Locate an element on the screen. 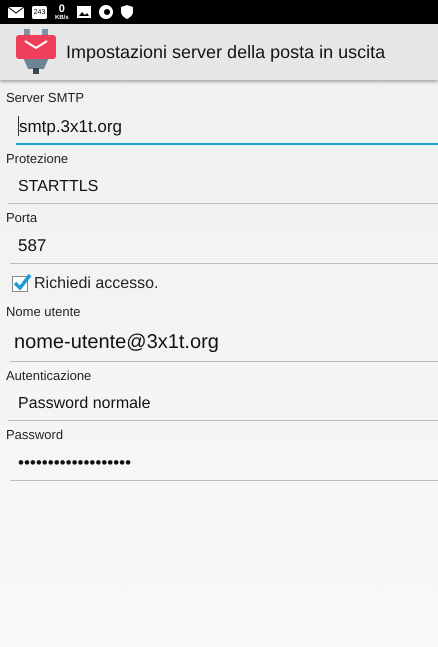 This screenshot has height=647, width=438. screen-title: Impostazioni server della posta in uscita is located at coordinates (226, 52).